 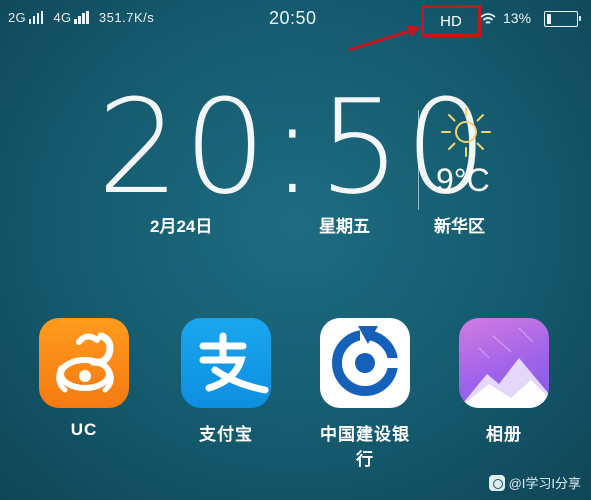 I want to click on app-label: UC, so click(x=84, y=429).